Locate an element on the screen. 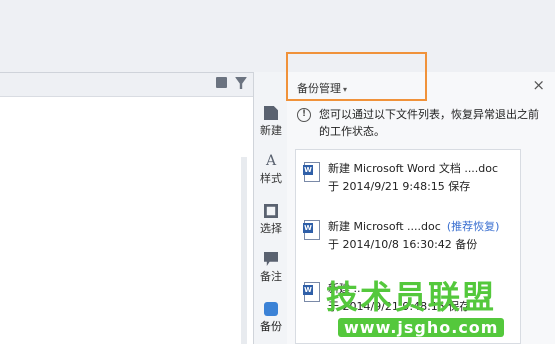 Image resolution: width=555 pixels, height=344 pixels. watermark-url: www.jsgho.com is located at coordinates (421, 327).